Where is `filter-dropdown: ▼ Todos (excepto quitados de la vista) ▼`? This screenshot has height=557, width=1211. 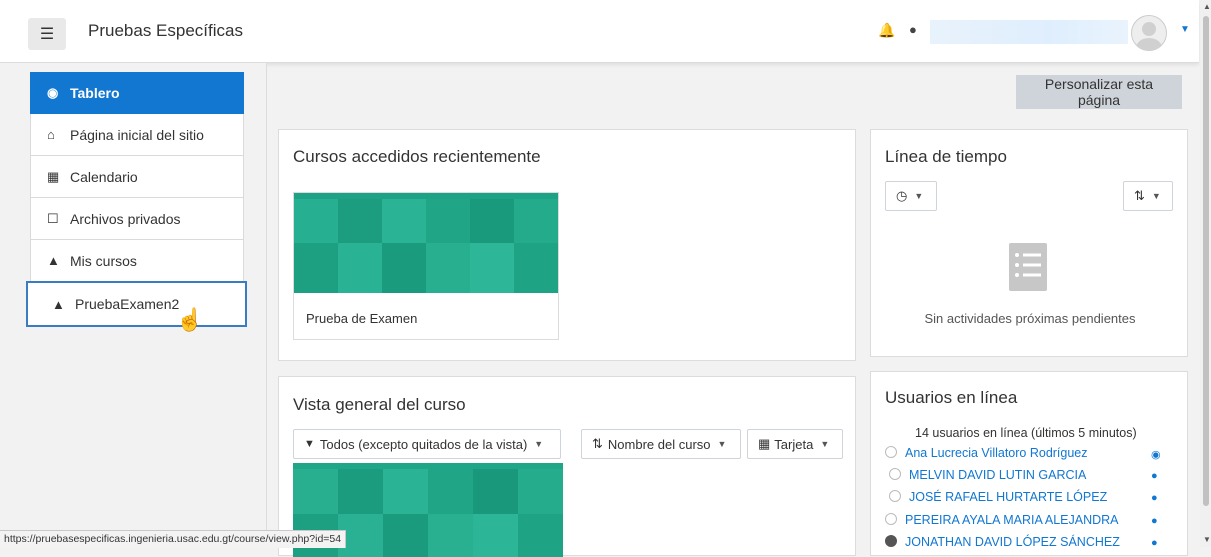 filter-dropdown: ▼ Todos (excepto quitados de la vista) ▼ is located at coordinates (427, 444).